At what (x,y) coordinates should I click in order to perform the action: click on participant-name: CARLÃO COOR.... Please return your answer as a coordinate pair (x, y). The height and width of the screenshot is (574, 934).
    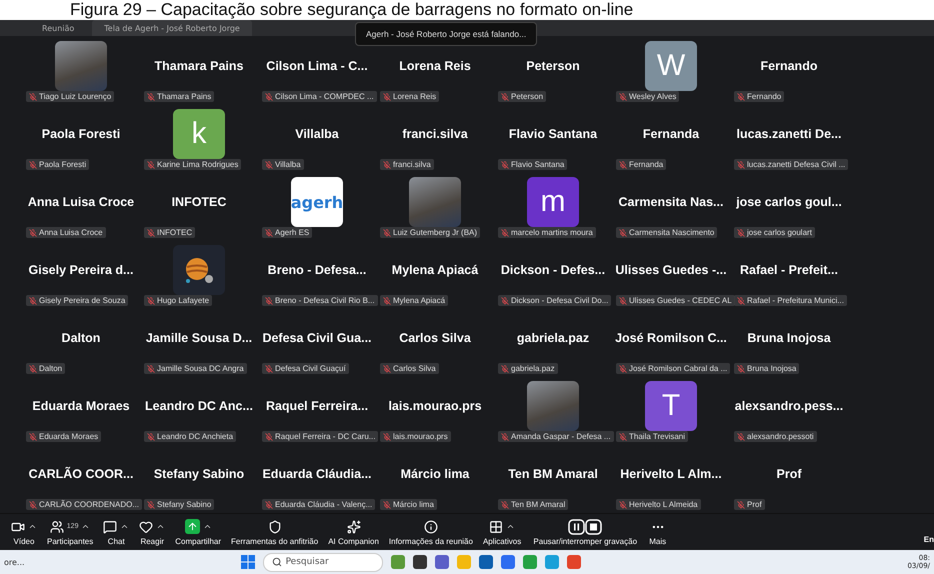
    Looking at the image, I should click on (81, 474).